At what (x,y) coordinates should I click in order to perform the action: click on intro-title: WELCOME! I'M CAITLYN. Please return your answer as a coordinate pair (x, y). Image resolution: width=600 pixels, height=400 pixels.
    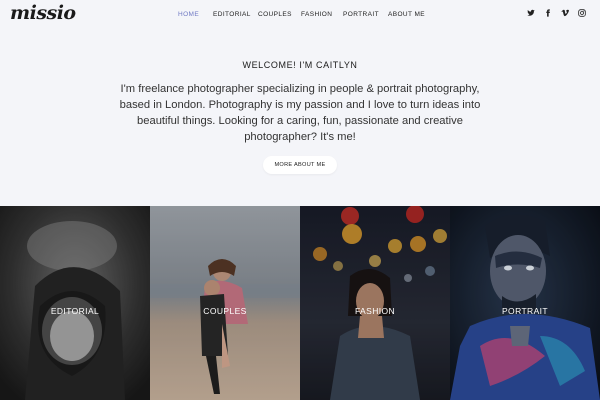
    Looking at the image, I should click on (300, 65).